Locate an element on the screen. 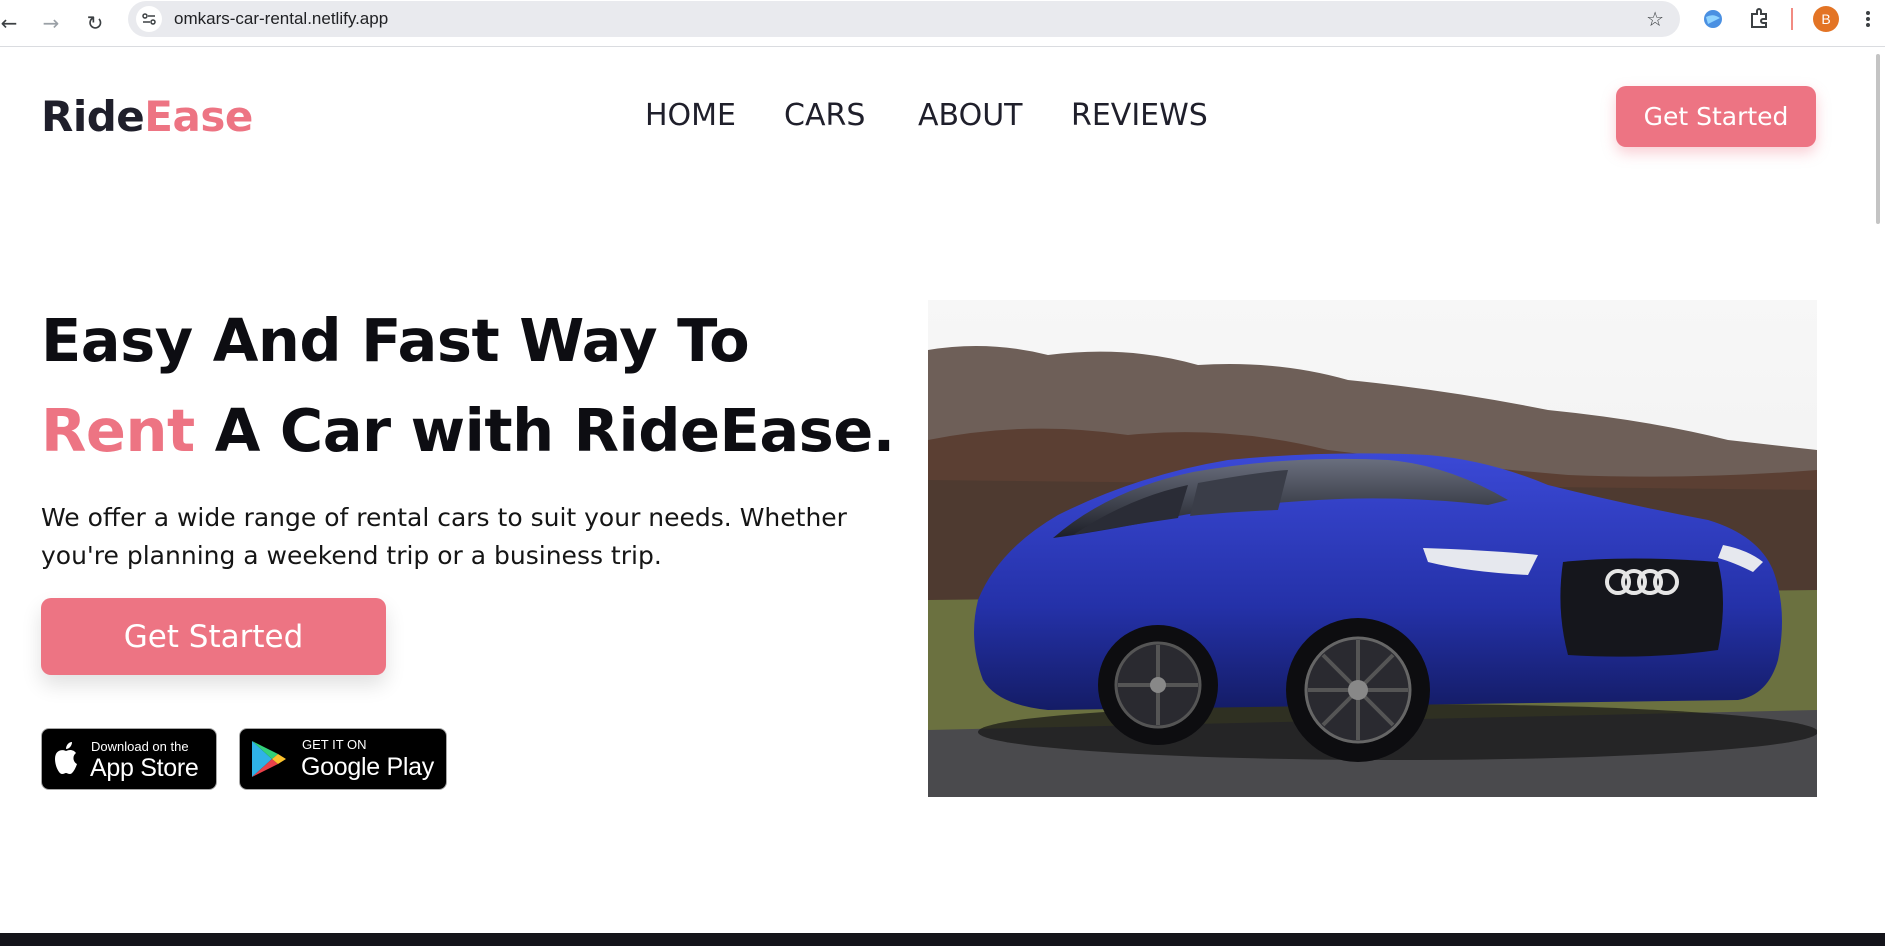 The height and width of the screenshot is (946, 1885). hero-title-line1: Easy And Fast Way To is located at coordinates (395, 340).